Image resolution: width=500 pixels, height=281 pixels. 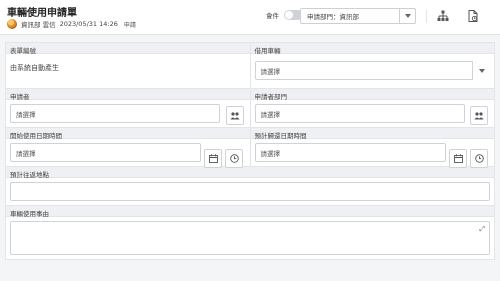 I want to click on status-badge: 申請, so click(x=129, y=25).